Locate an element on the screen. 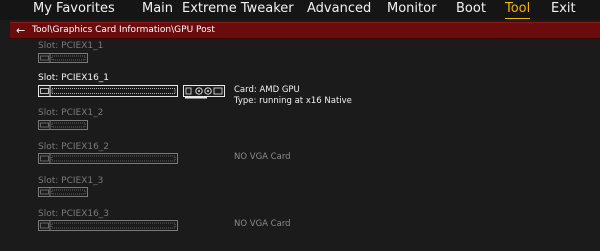 Image resolution: width=600 pixels, height=251 pixels. slot-label: Slot: PCIEX1_2 is located at coordinates (71, 113).